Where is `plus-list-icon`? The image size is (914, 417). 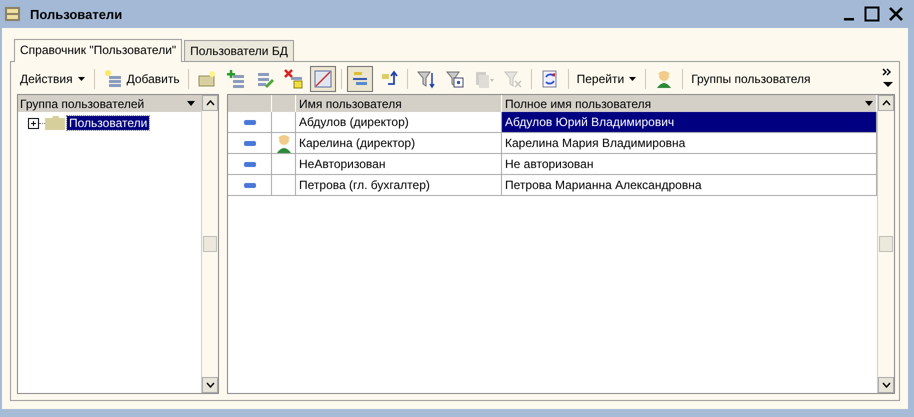 plus-list-icon is located at coordinates (236, 79).